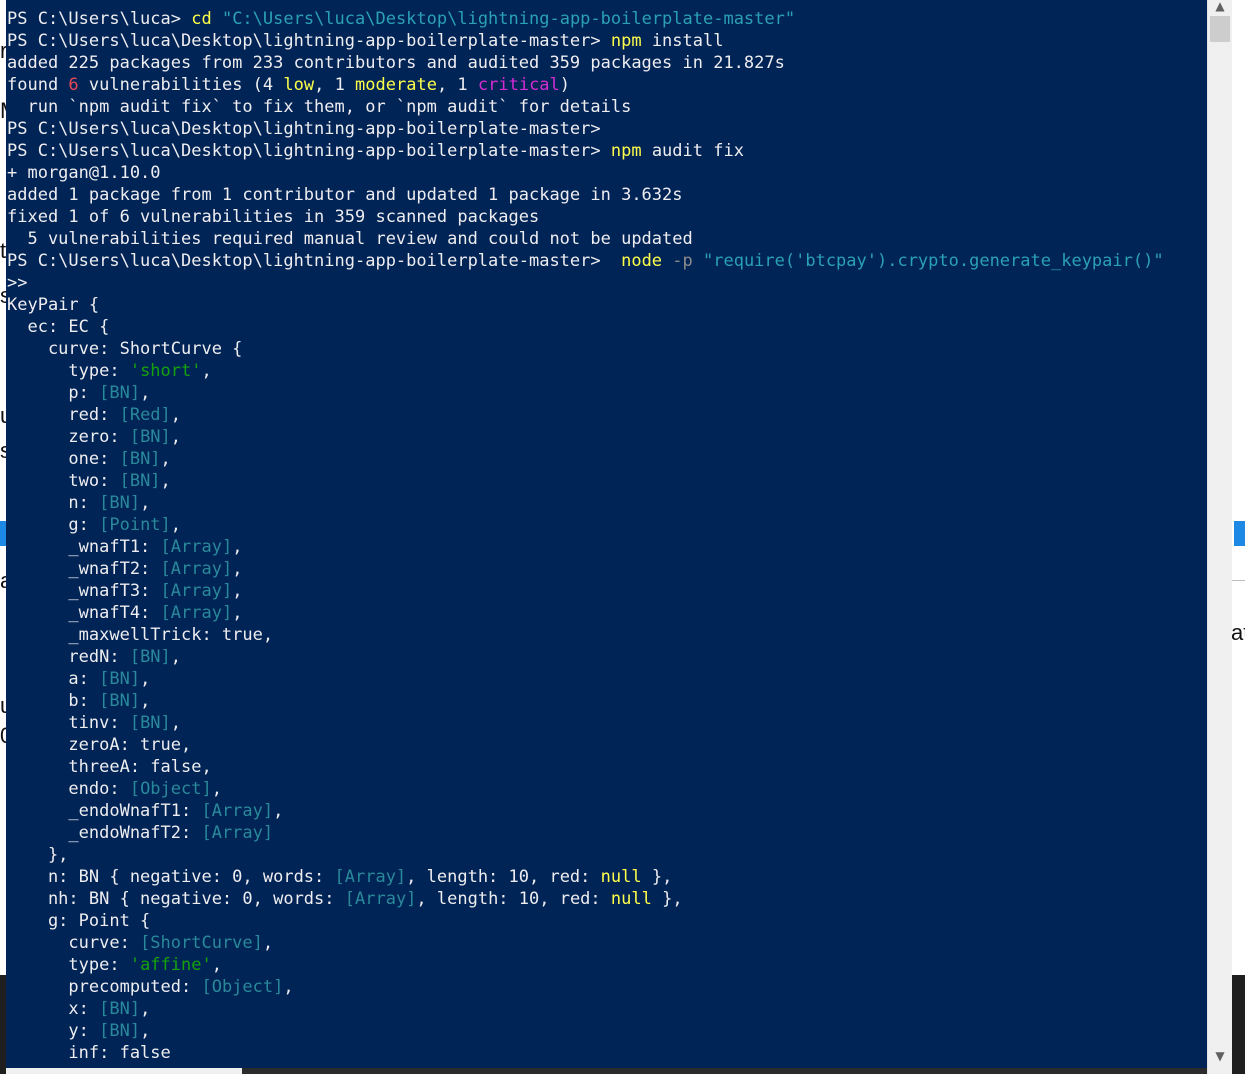 This screenshot has width=1245, height=1074. I want to click on terminal-text: moderate, so click(396, 85).